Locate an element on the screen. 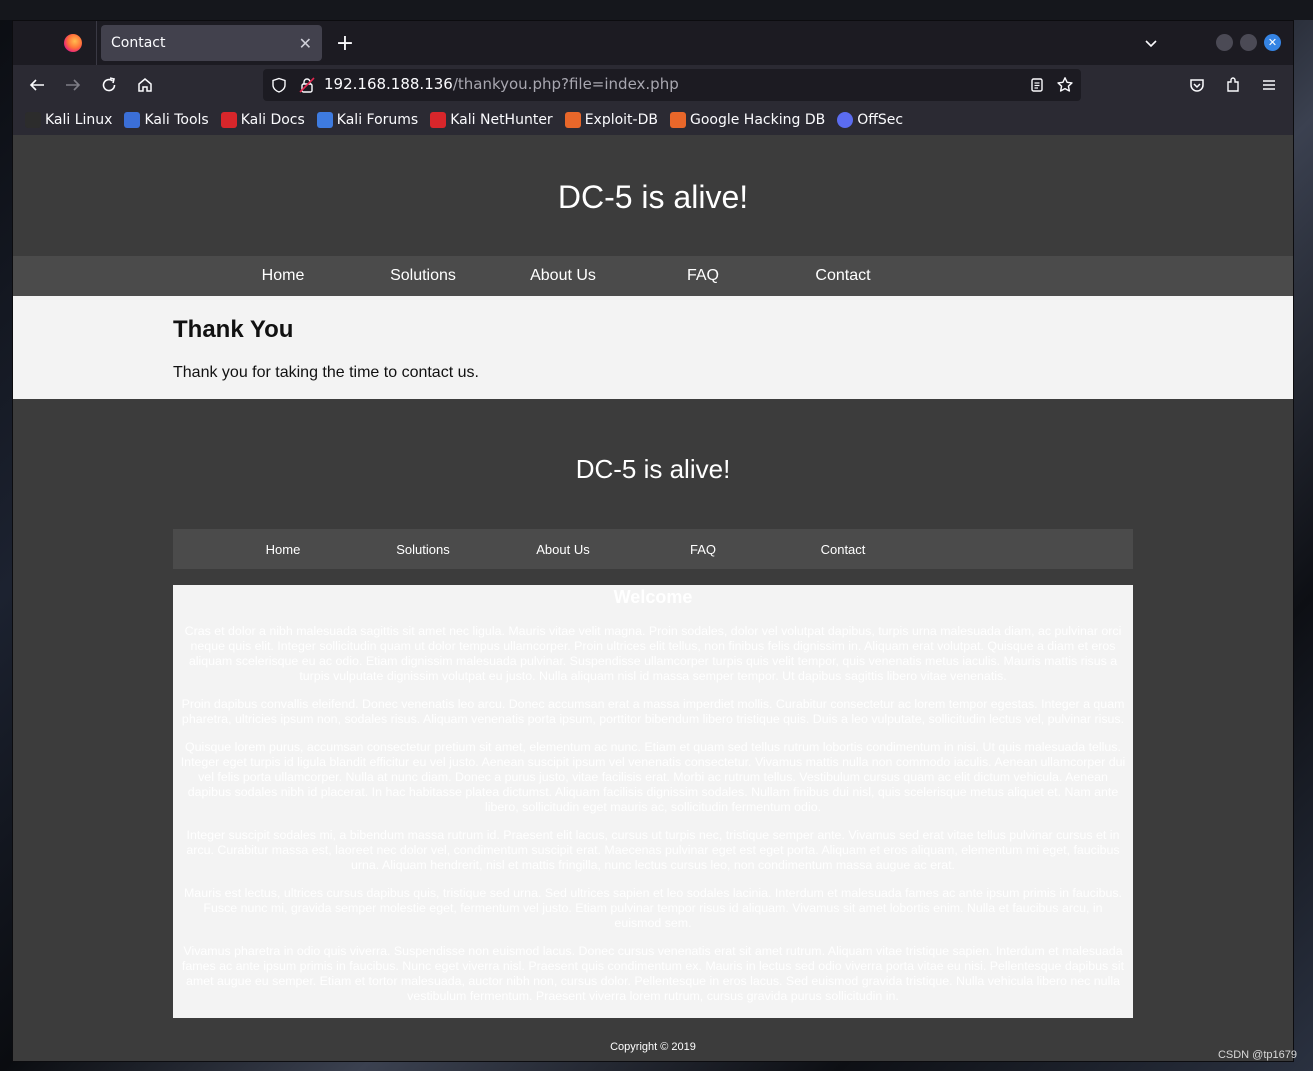  tab-separator is located at coordinates (96, 43).